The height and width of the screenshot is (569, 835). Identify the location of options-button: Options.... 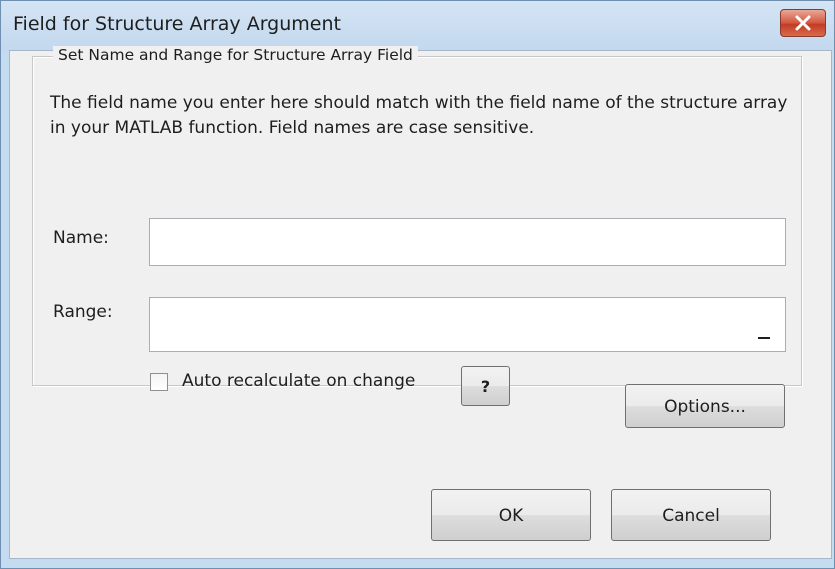
(705, 406).